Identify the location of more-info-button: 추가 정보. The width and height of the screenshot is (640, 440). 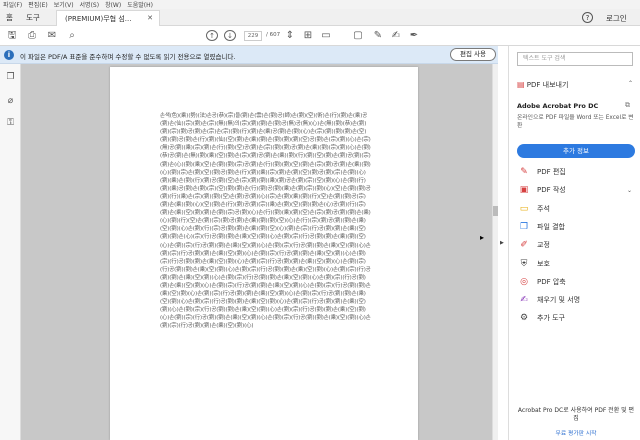
(576, 151).